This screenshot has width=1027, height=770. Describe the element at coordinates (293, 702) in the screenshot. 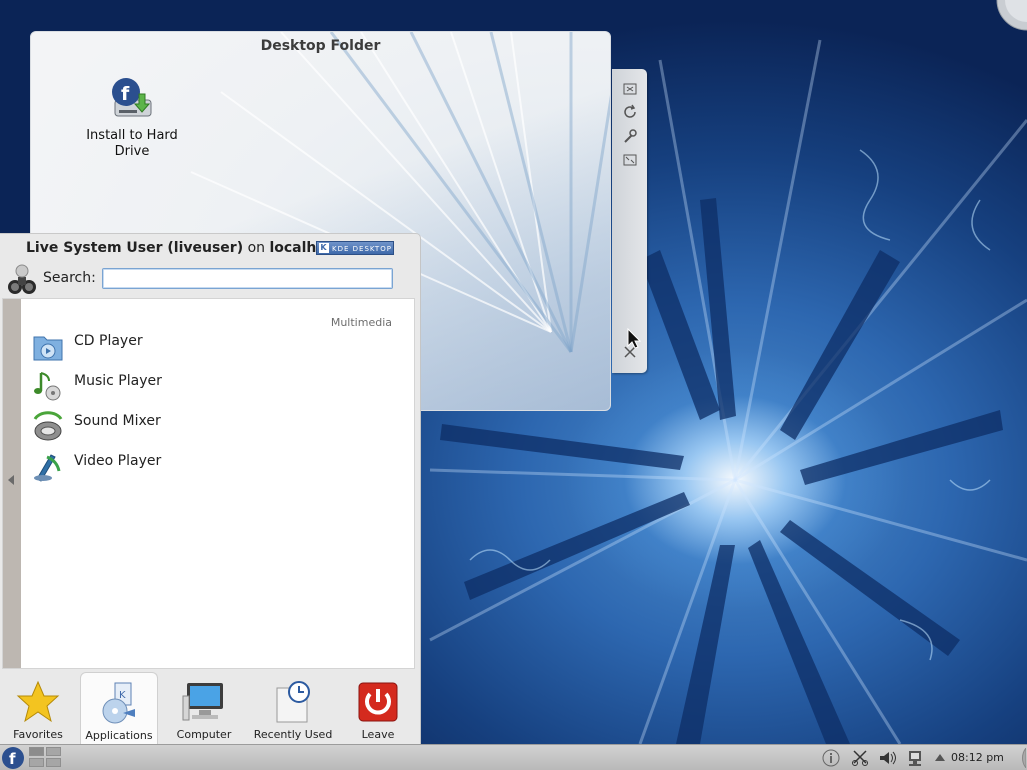

I see `recent-clock-icon` at that location.